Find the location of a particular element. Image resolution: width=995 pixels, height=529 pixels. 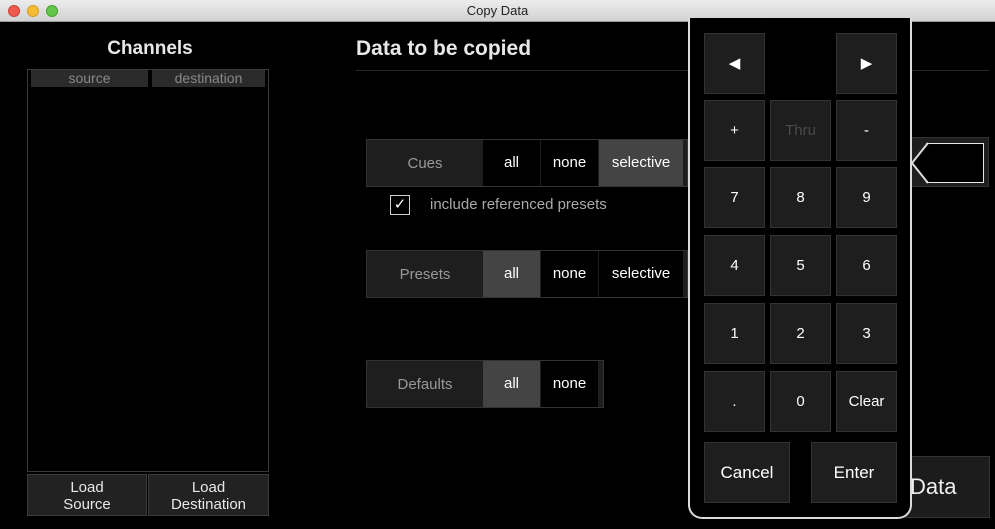

keypad-thru-button: Thru is located at coordinates (800, 130).